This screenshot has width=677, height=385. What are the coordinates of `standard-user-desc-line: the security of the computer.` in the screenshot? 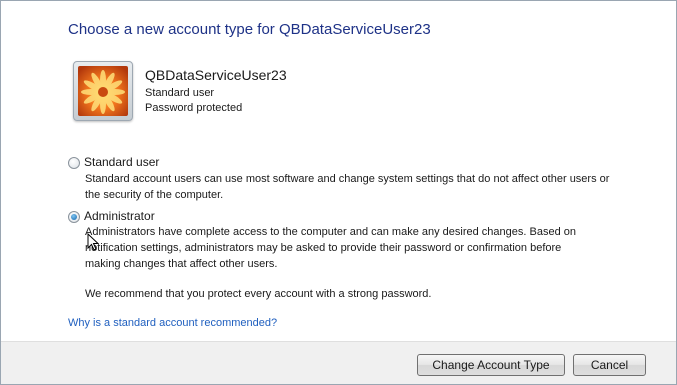 It's located at (154, 195).